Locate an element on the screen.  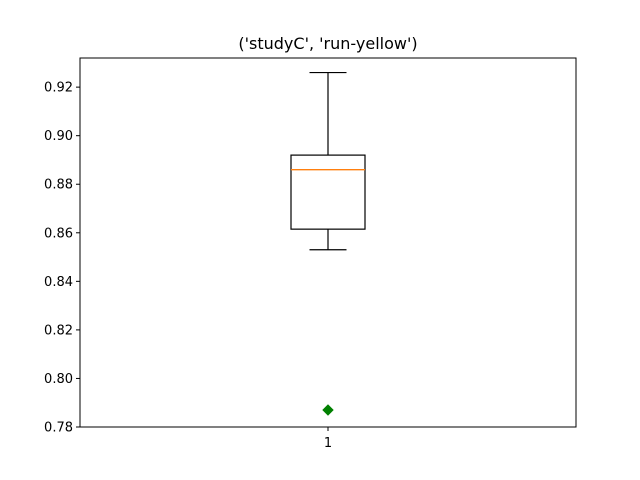
iqr-box is located at coordinates (328, 192).